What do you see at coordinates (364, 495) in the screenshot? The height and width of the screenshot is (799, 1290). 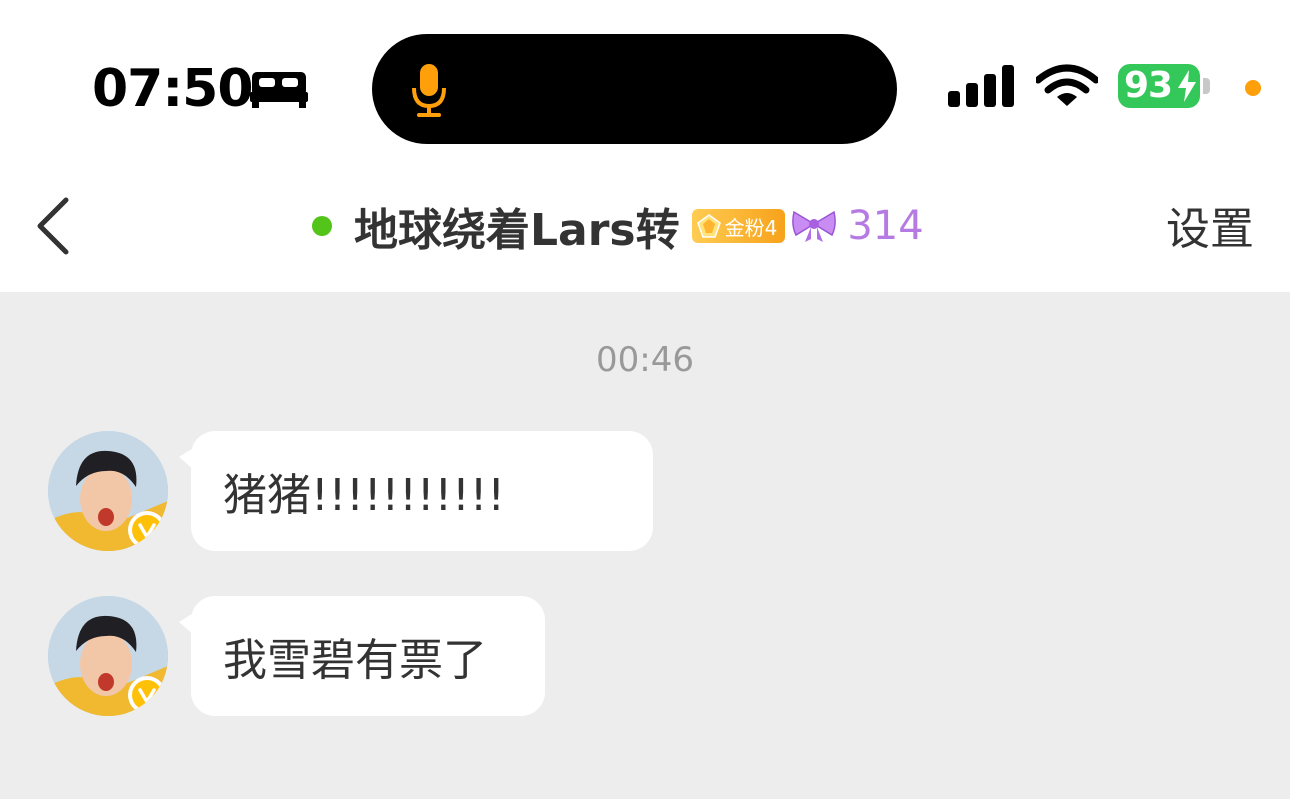 I see `message-text: 猪猪!!!!!!!!!!!` at bounding box center [364, 495].